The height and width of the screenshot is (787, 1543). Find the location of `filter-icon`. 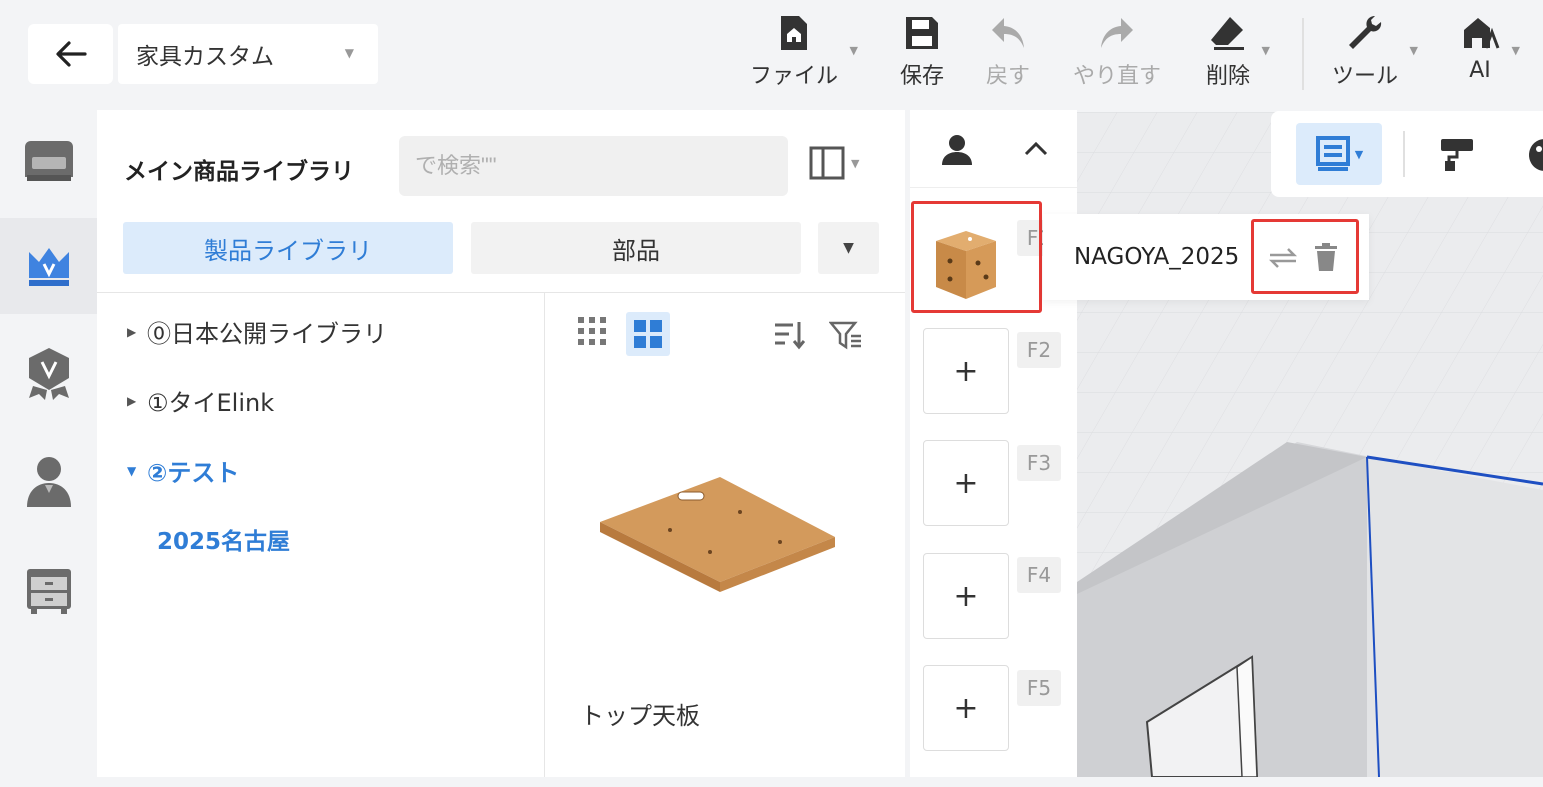

filter-icon is located at coordinates (844, 335).